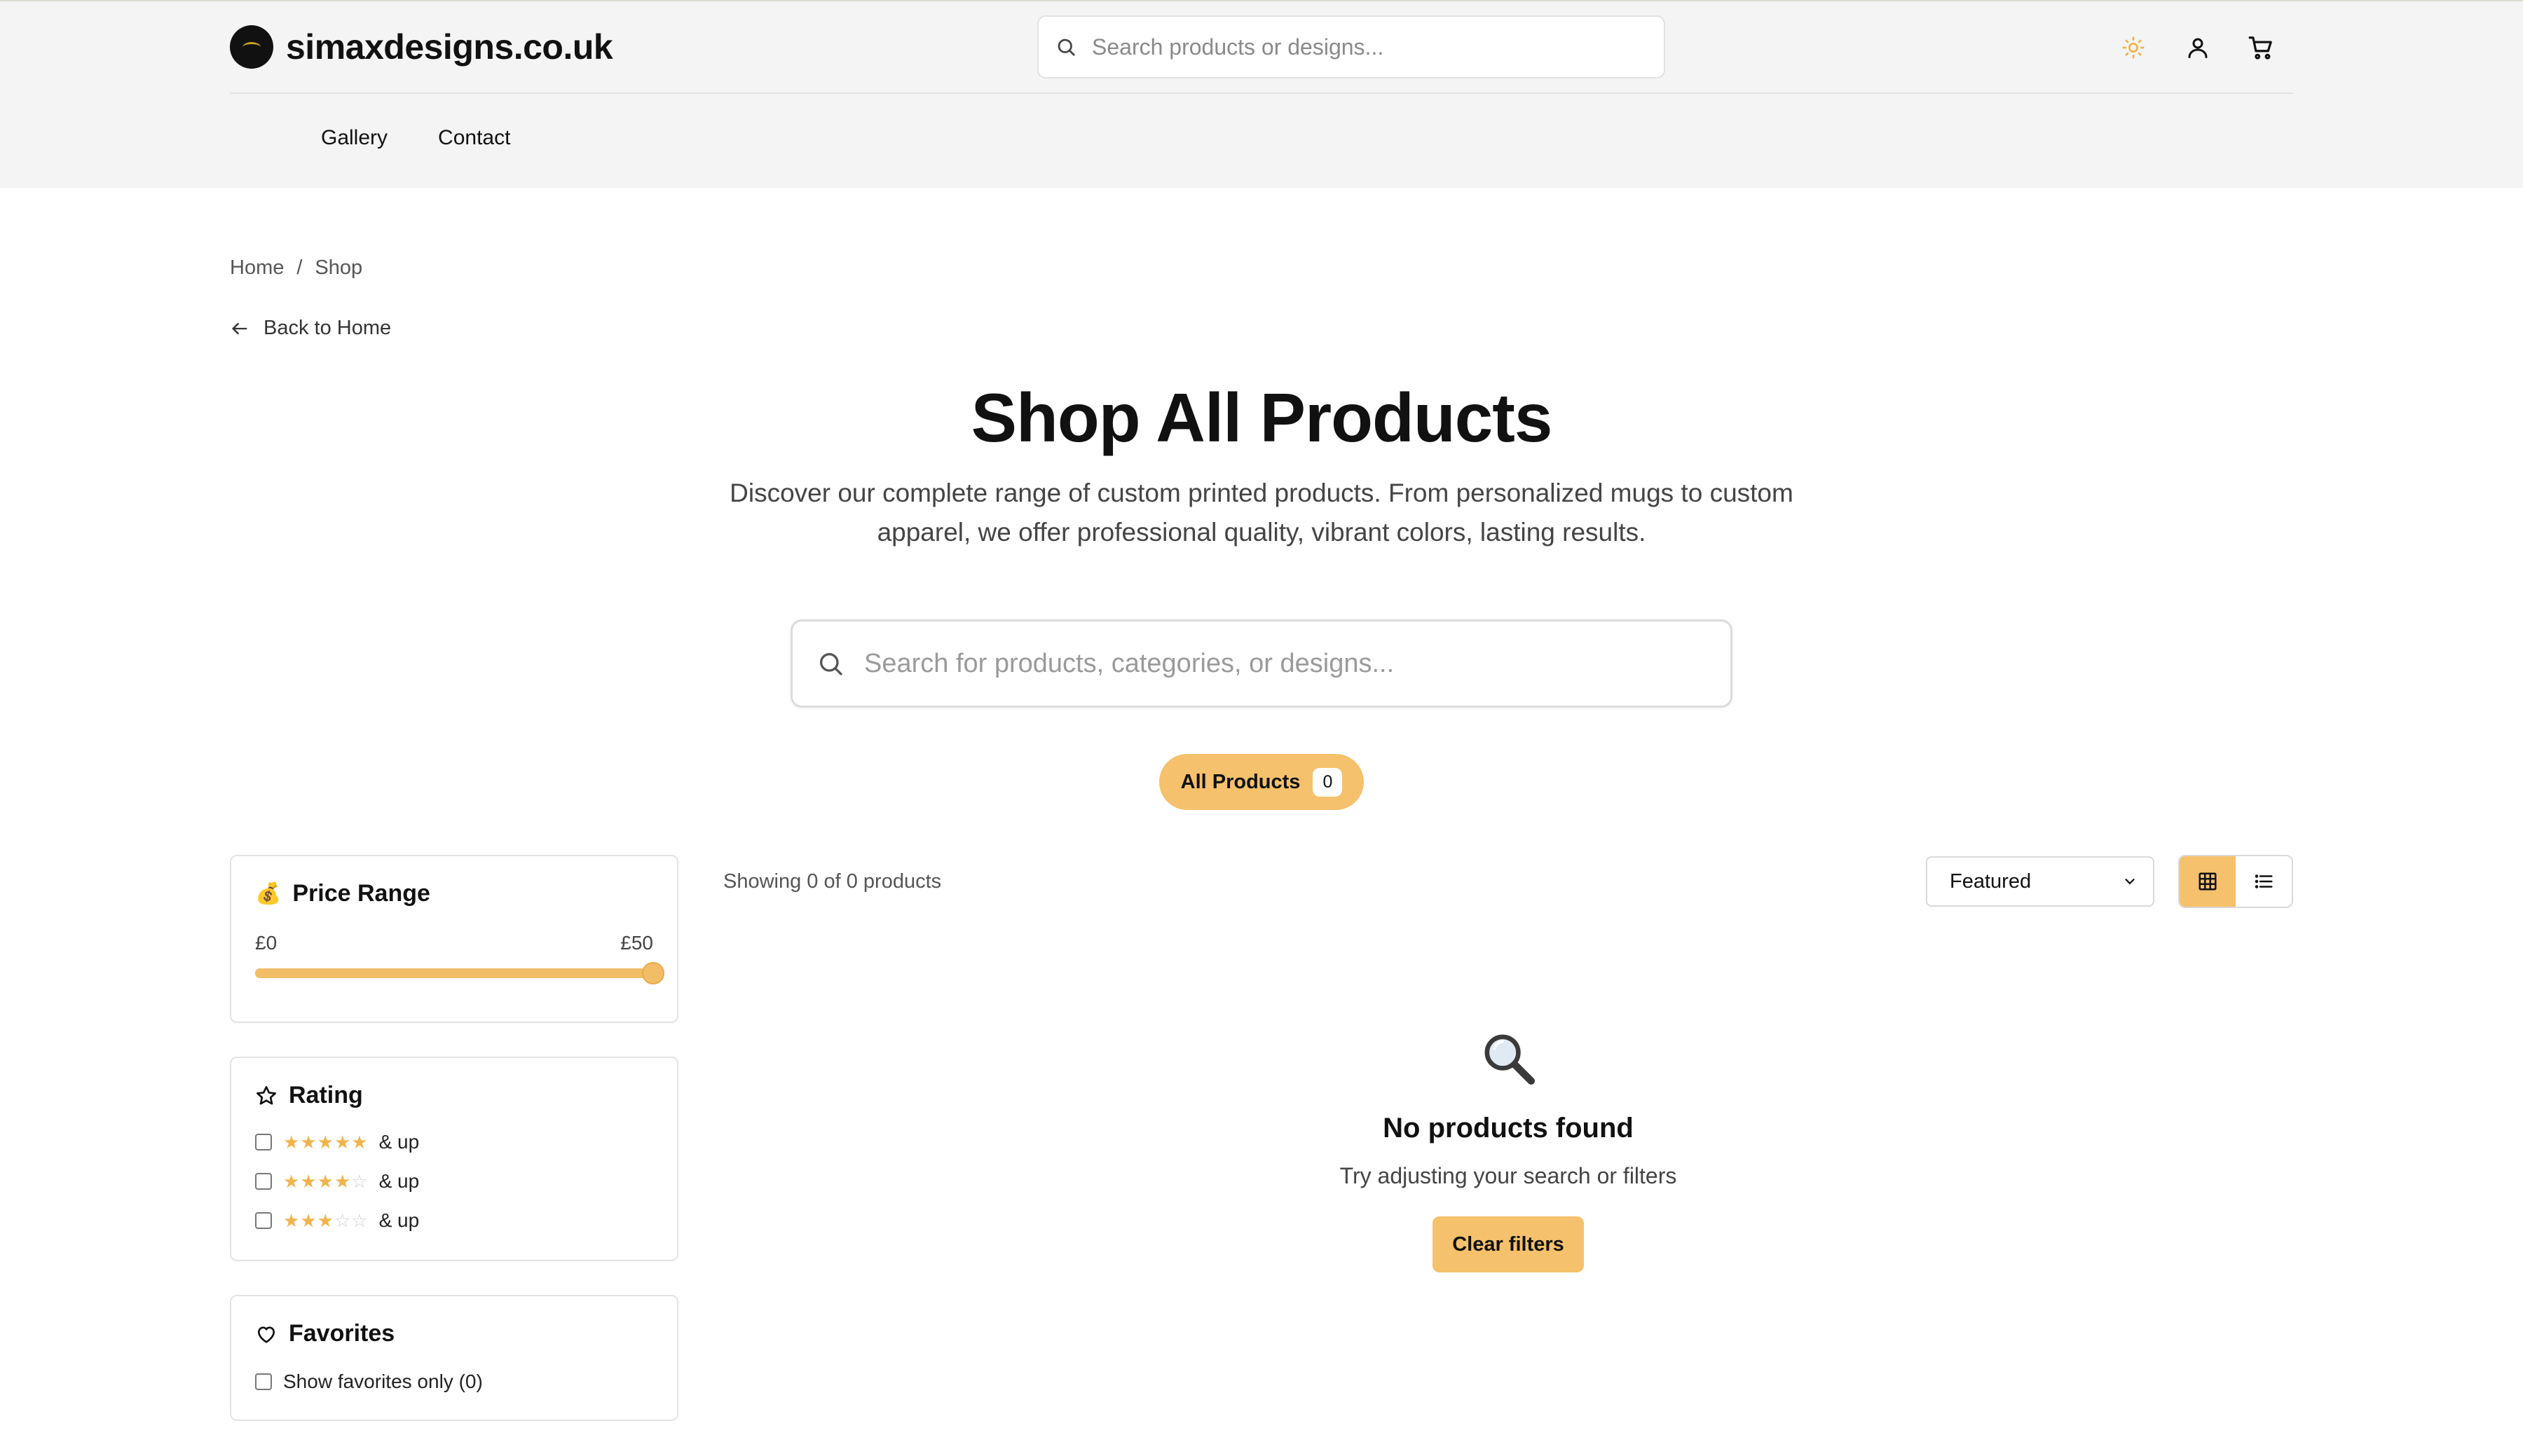 The width and height of the screenshot is (2523, 1456). I want to click on theme-toggle-button, so click(2133, 48).